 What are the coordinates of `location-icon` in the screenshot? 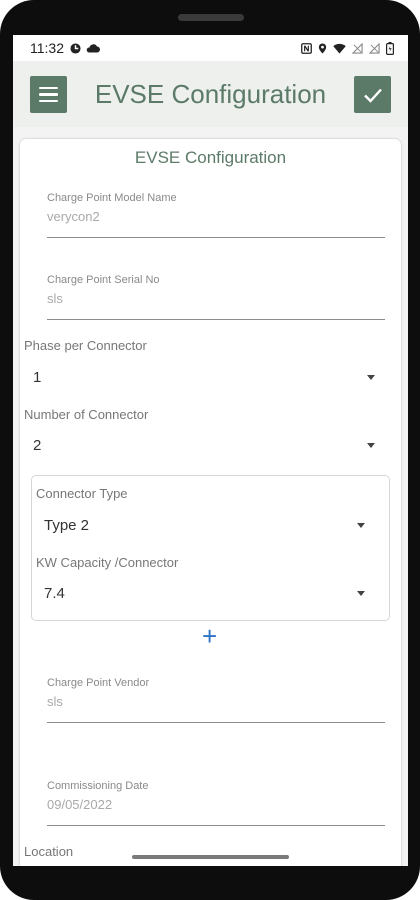 It's located at (322, 48).